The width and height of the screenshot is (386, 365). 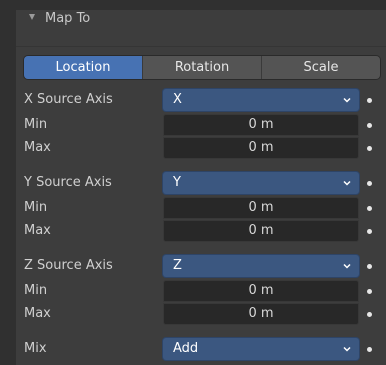 I want to click on y-min-field: 0 m, so click(x=261, y=208).